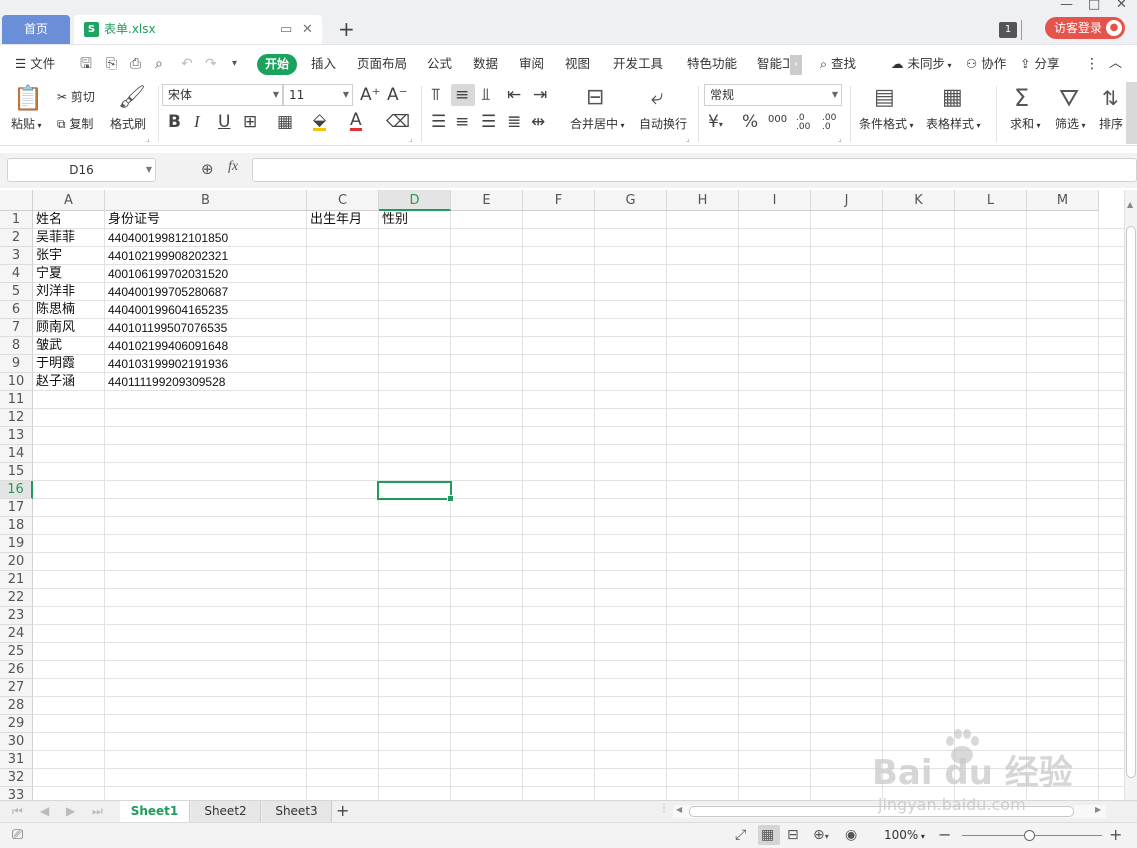 This screenshot has height=848, width=1137. What do you see at coordinates (796, 65) in the screenshot?
I see `menu-scroll-right-icon: ›` at bounding box center [796, 65].